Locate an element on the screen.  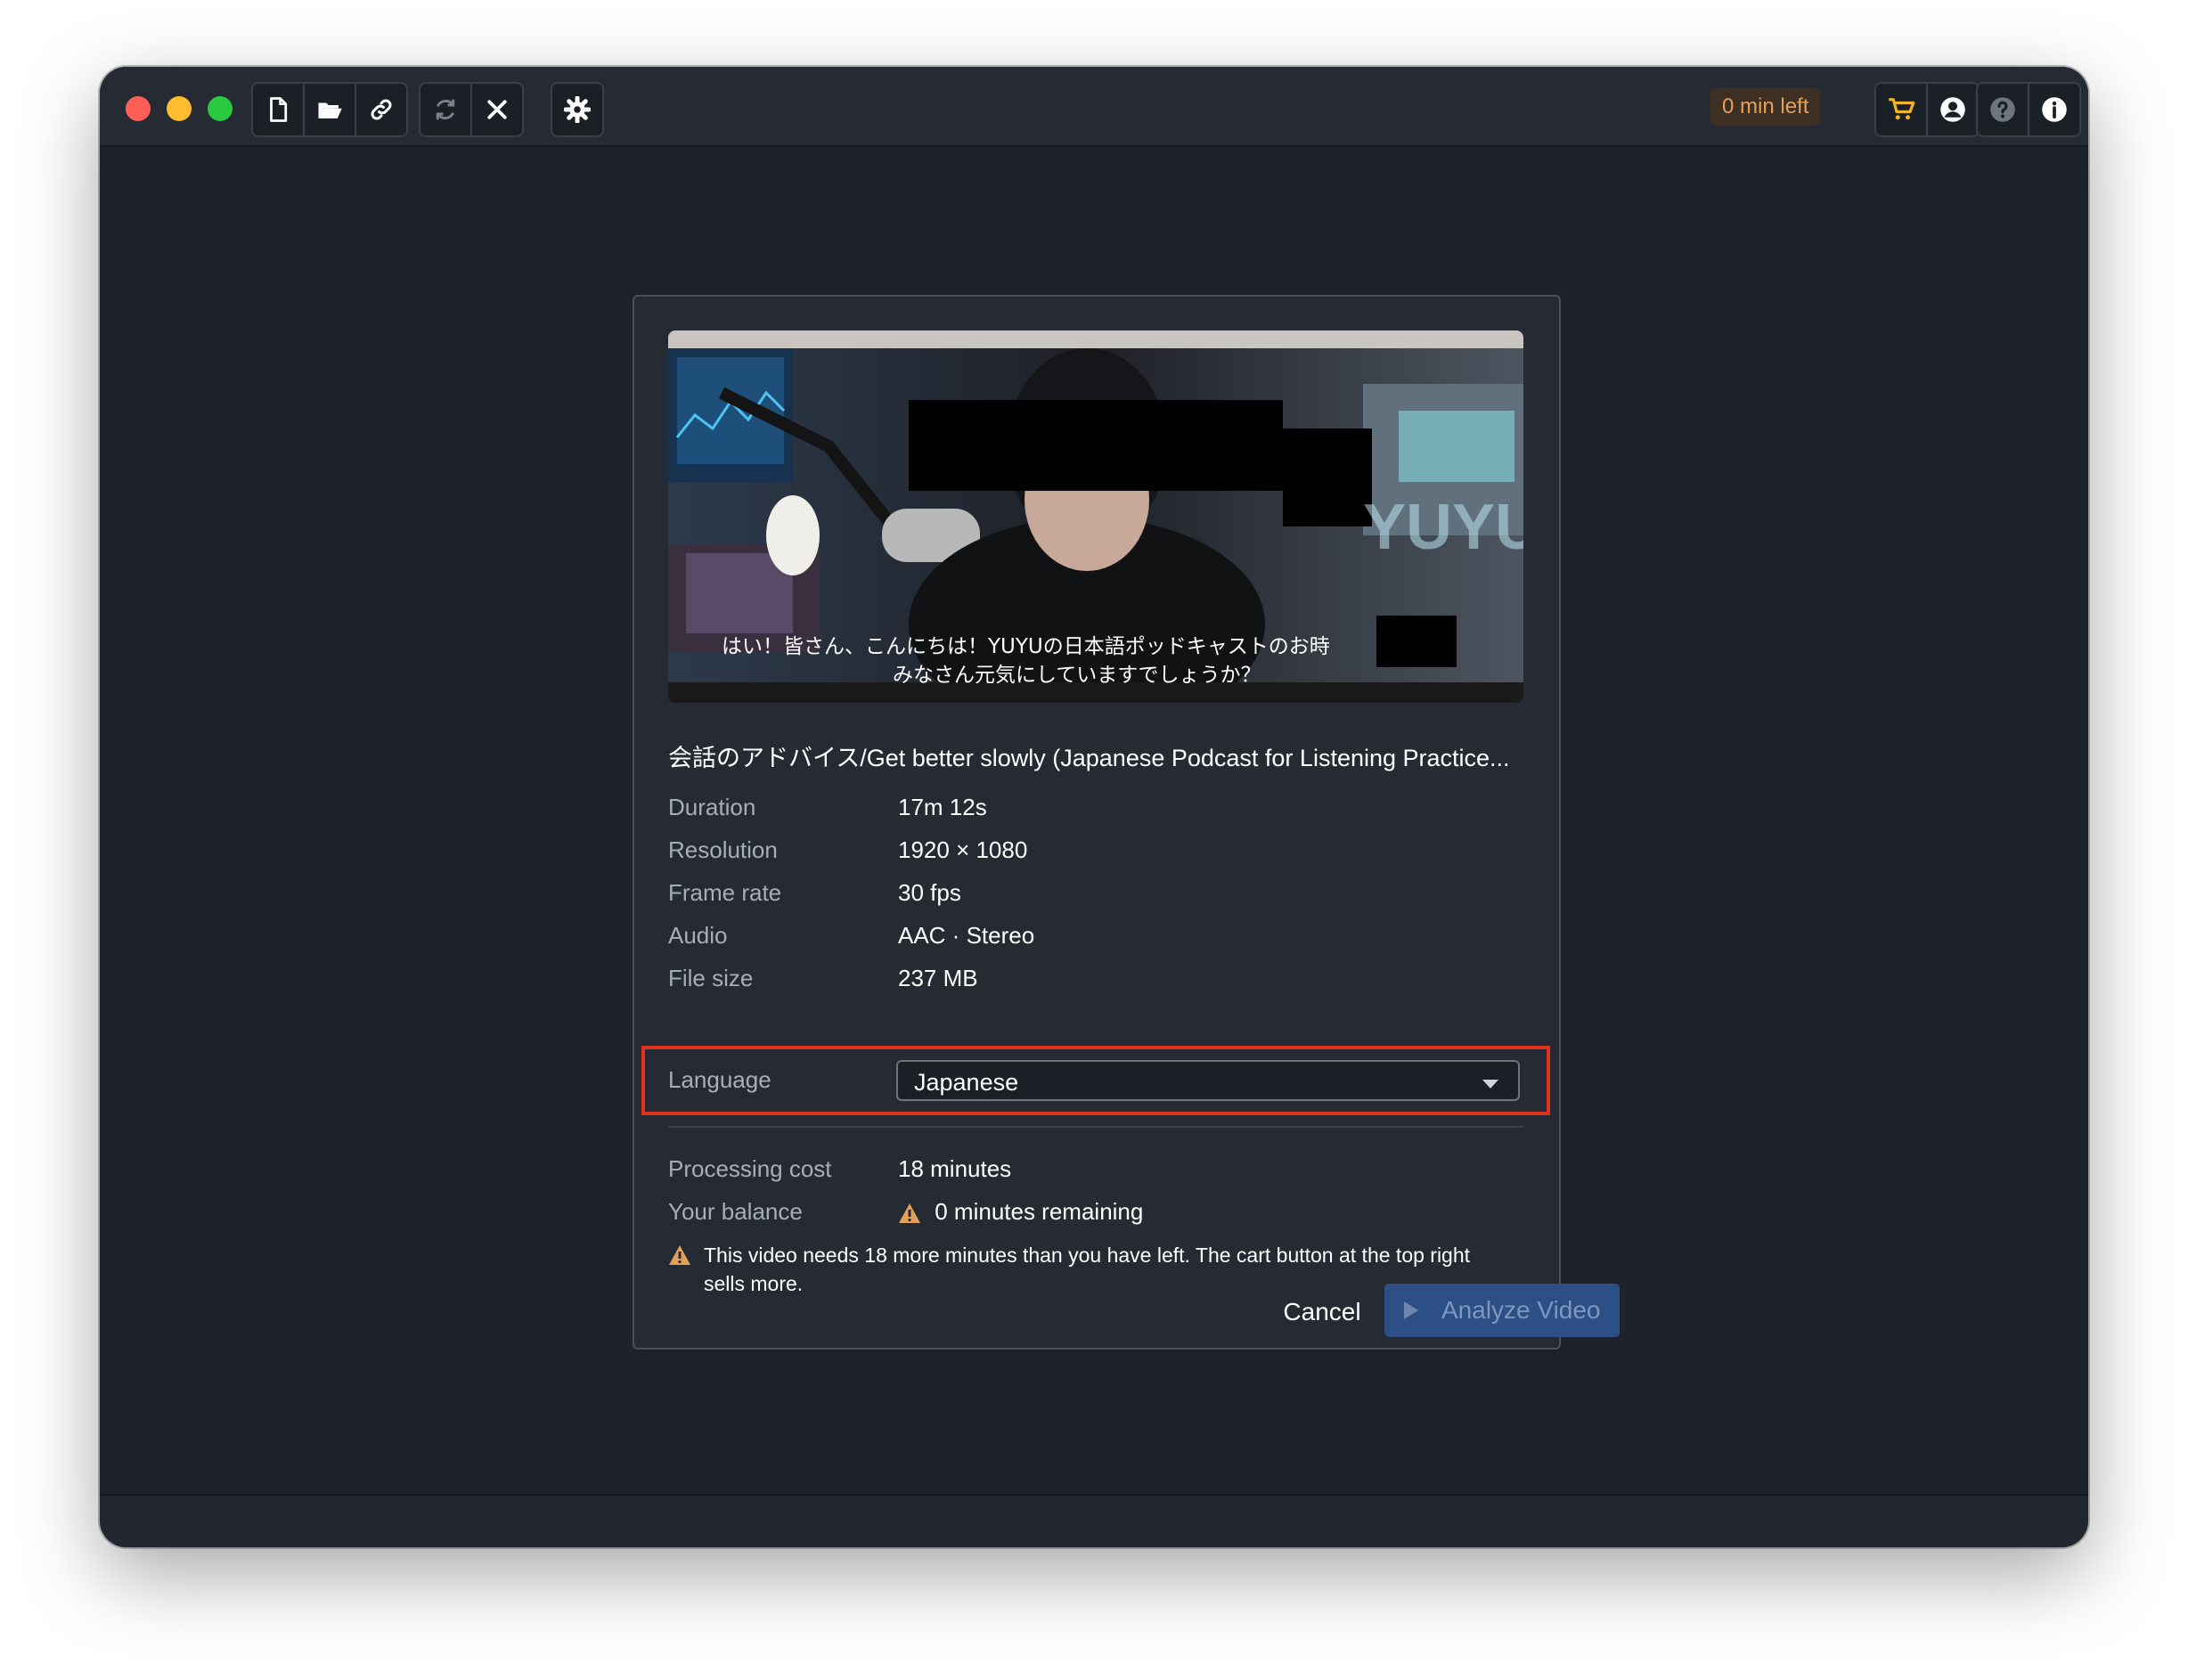
processing-cost-row: Processing cost 18 minutes is located at coordinates (1095, 1171).